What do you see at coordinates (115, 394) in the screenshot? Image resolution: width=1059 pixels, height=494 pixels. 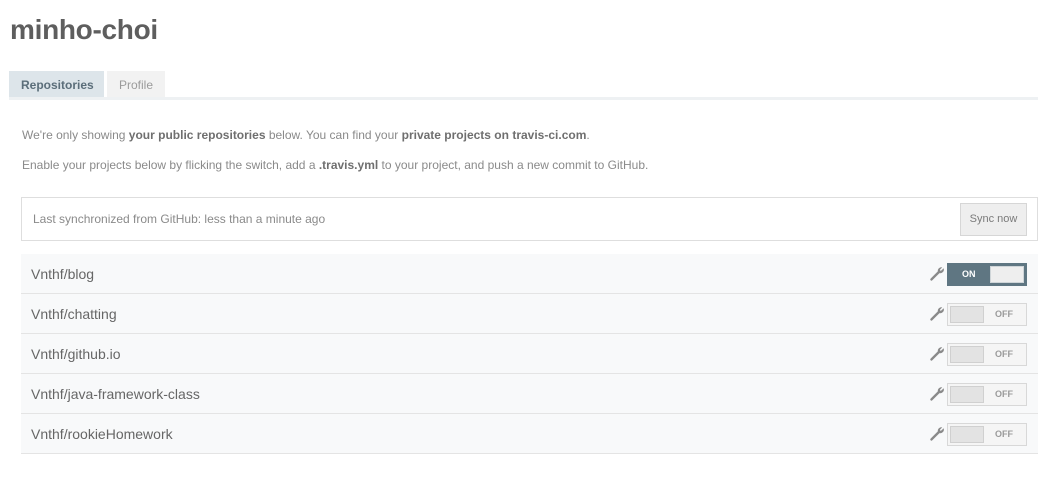 I see `repo-name: Vnthf/java-framework-class` at bounding box center [115, 394].